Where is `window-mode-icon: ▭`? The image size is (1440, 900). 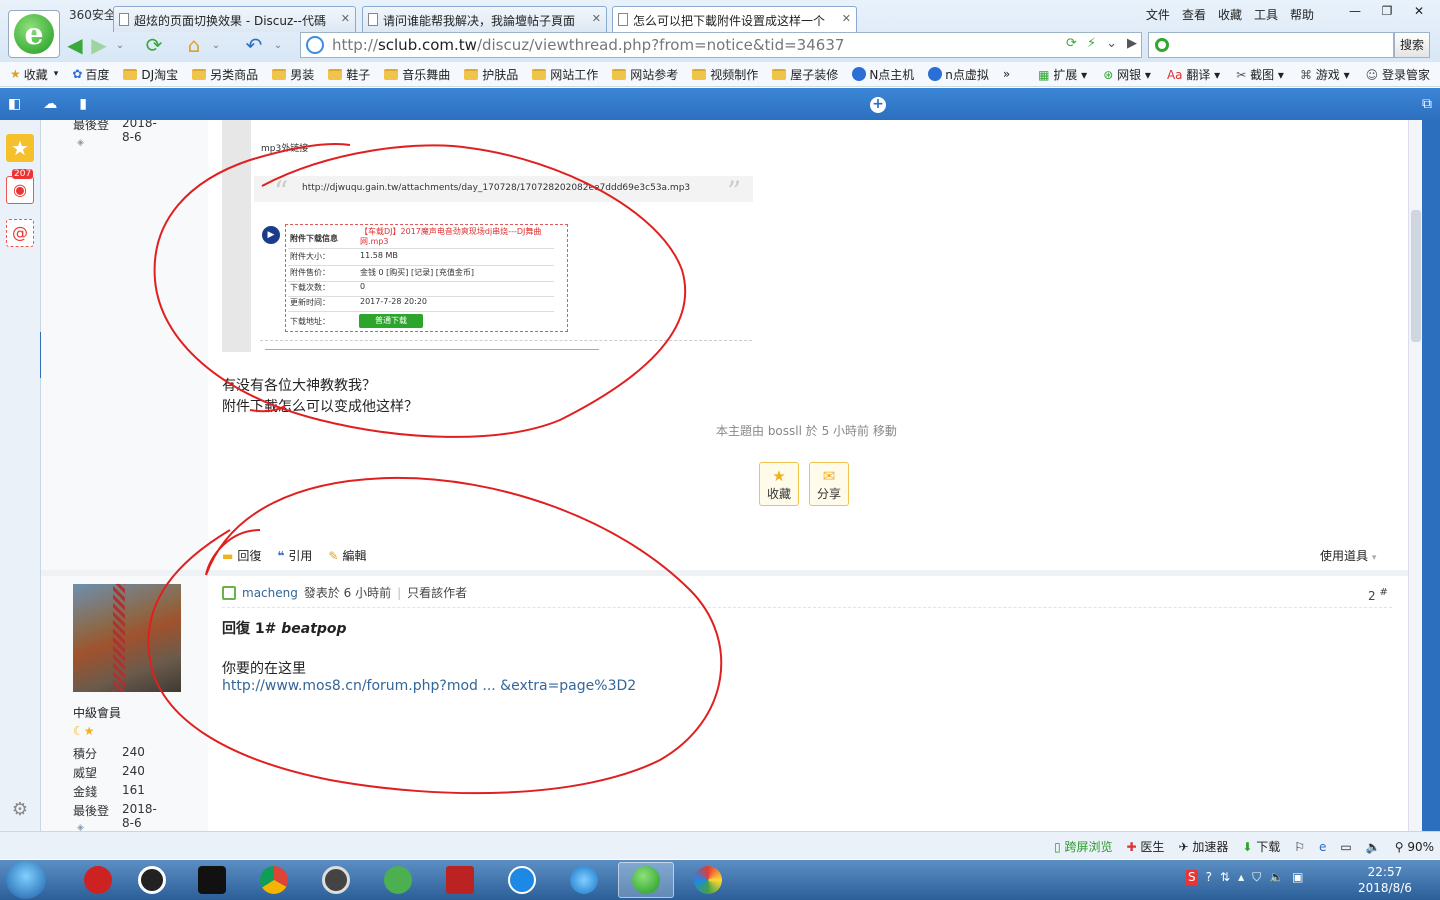 window-mode-icon: ▭ is located at coordinates (1345, 847).